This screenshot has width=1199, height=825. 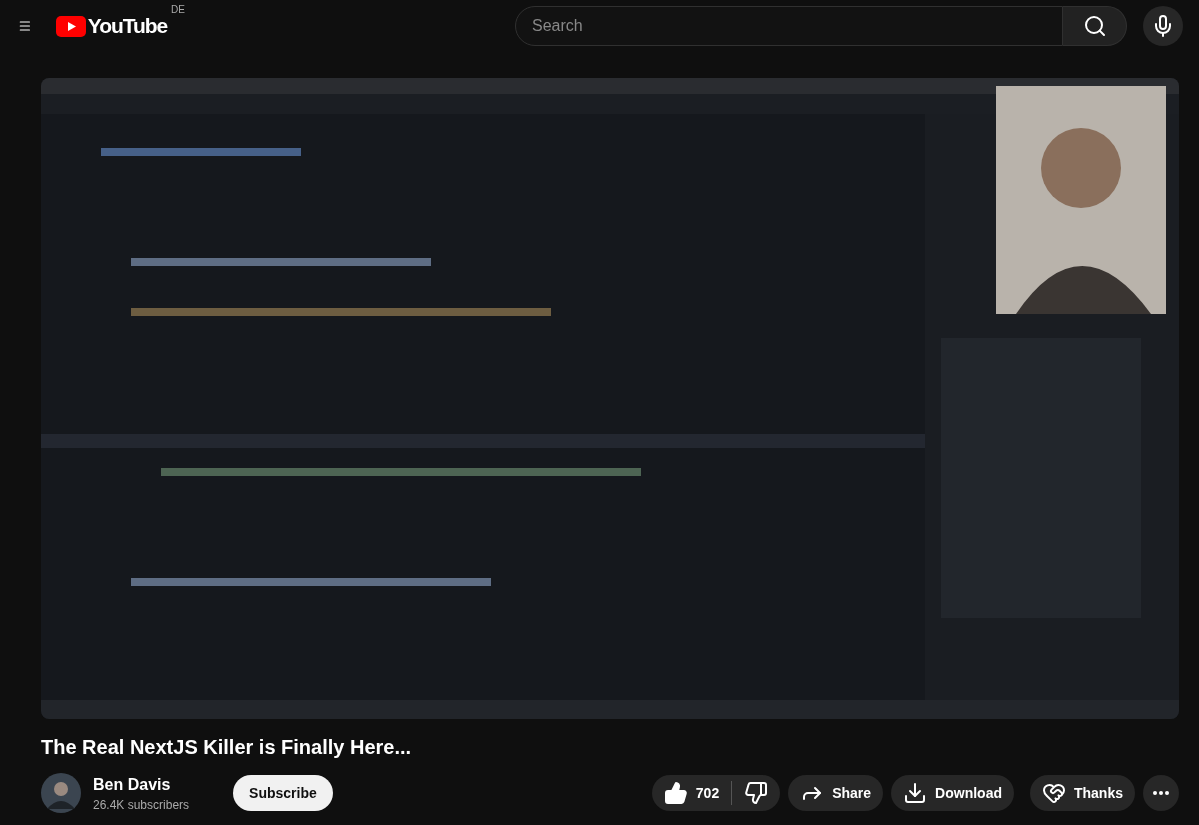 What do you see at coordinates (675, 793) in the screenshot?
I see `thumbs-up-icon` at bounding box center [675, 793].